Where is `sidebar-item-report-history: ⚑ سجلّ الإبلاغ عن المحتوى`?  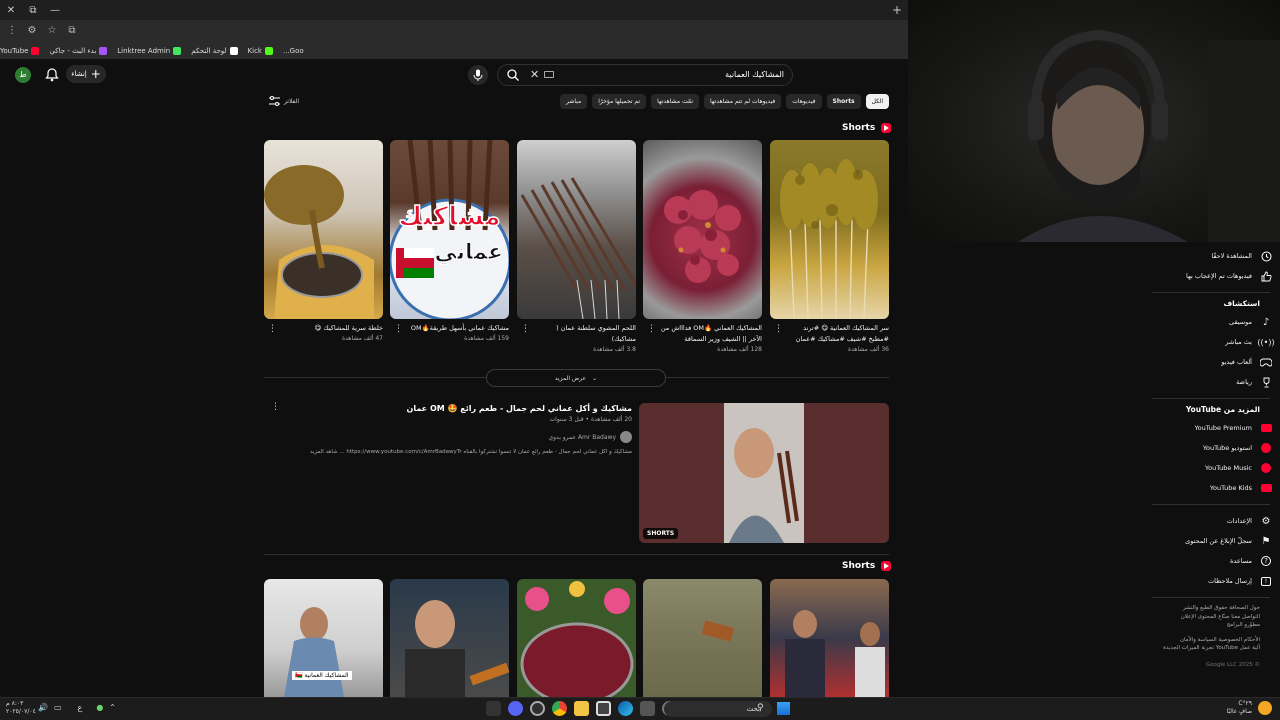 sidebar-item-report-history: ⚑ سجلّ الإبلاغ عن المحتوى is located at coordinates (1216, 541).